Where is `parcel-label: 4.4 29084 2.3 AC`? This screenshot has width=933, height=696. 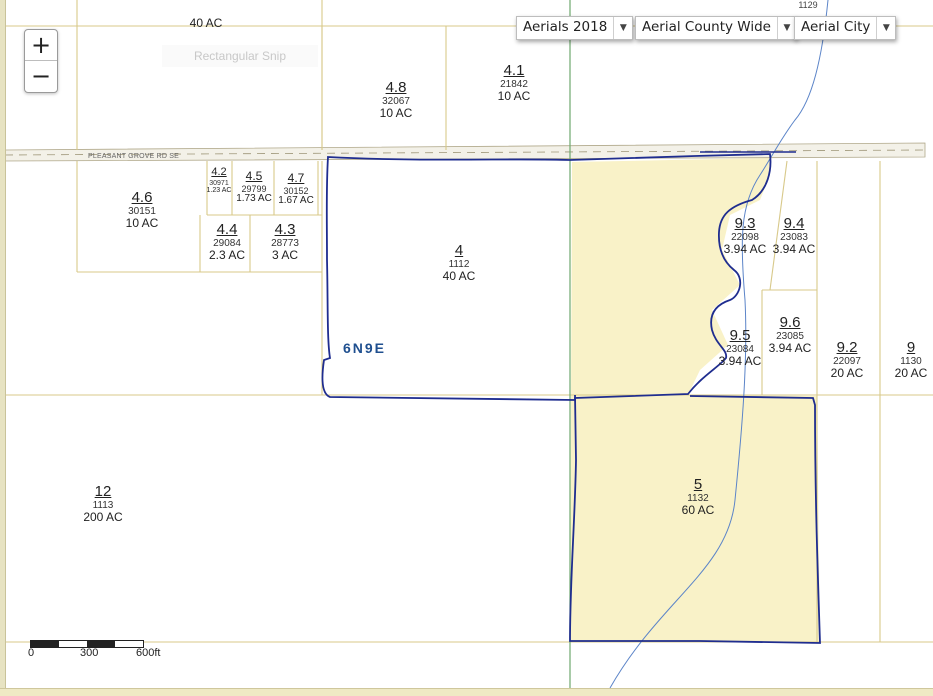 parcel-label: 4.4 29084 2.3 AC is located at coordinates (227, 242).